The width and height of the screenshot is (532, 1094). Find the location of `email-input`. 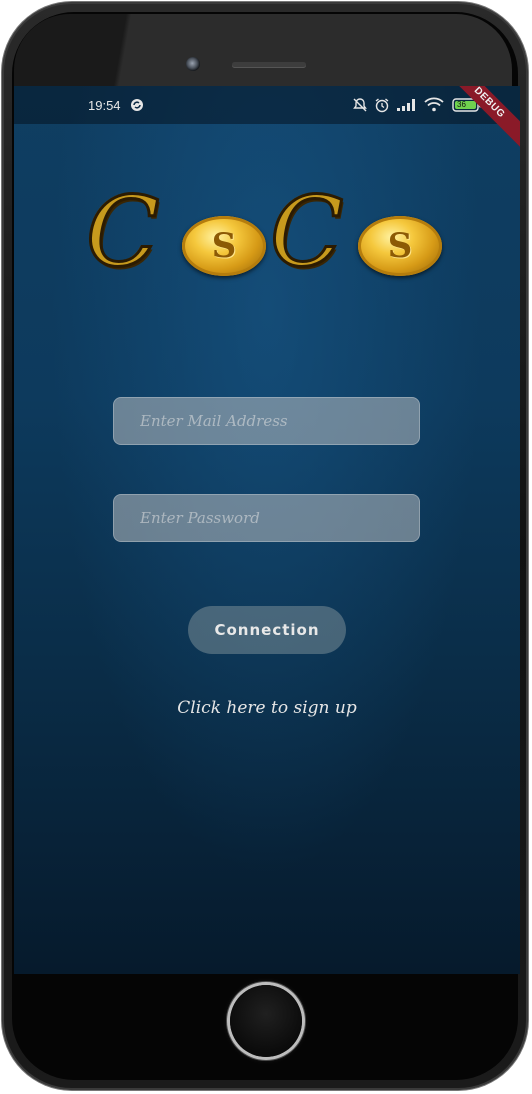

email-input is located at coordinates (266, 421).